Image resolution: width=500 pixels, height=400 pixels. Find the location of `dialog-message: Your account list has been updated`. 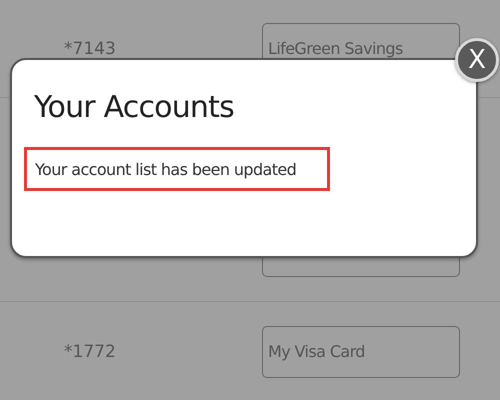

dialog-message: Your account list has been updated is located at coordinates (165, 169).